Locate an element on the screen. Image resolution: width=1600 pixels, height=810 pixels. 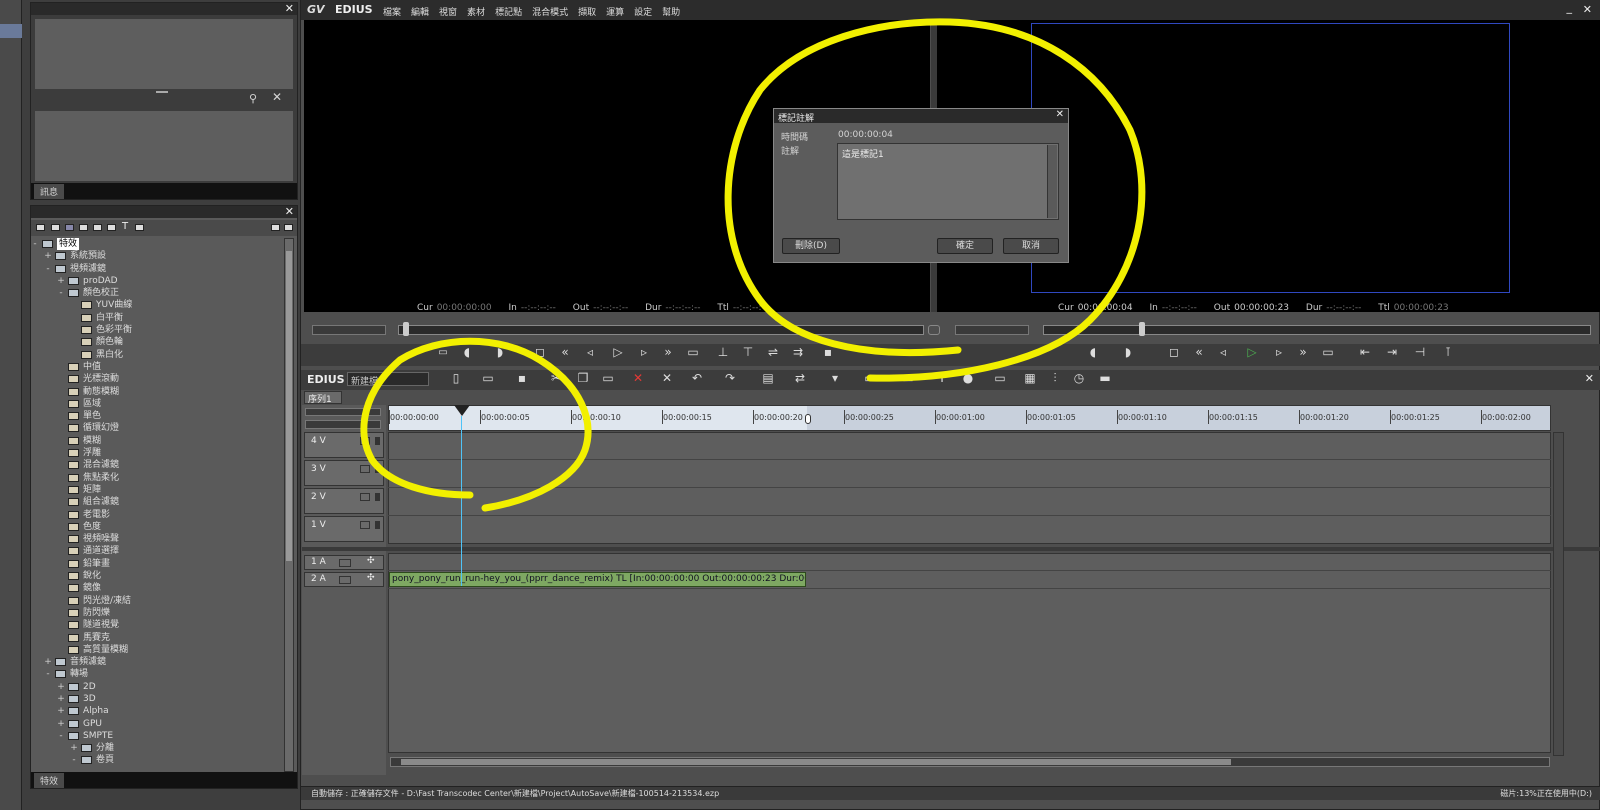
tree-effect: YUV曲線 is located at coordinates (156, 305).